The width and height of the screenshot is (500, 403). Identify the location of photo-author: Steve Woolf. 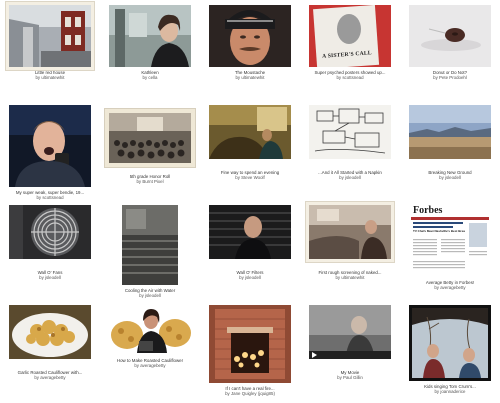
(253, 177).